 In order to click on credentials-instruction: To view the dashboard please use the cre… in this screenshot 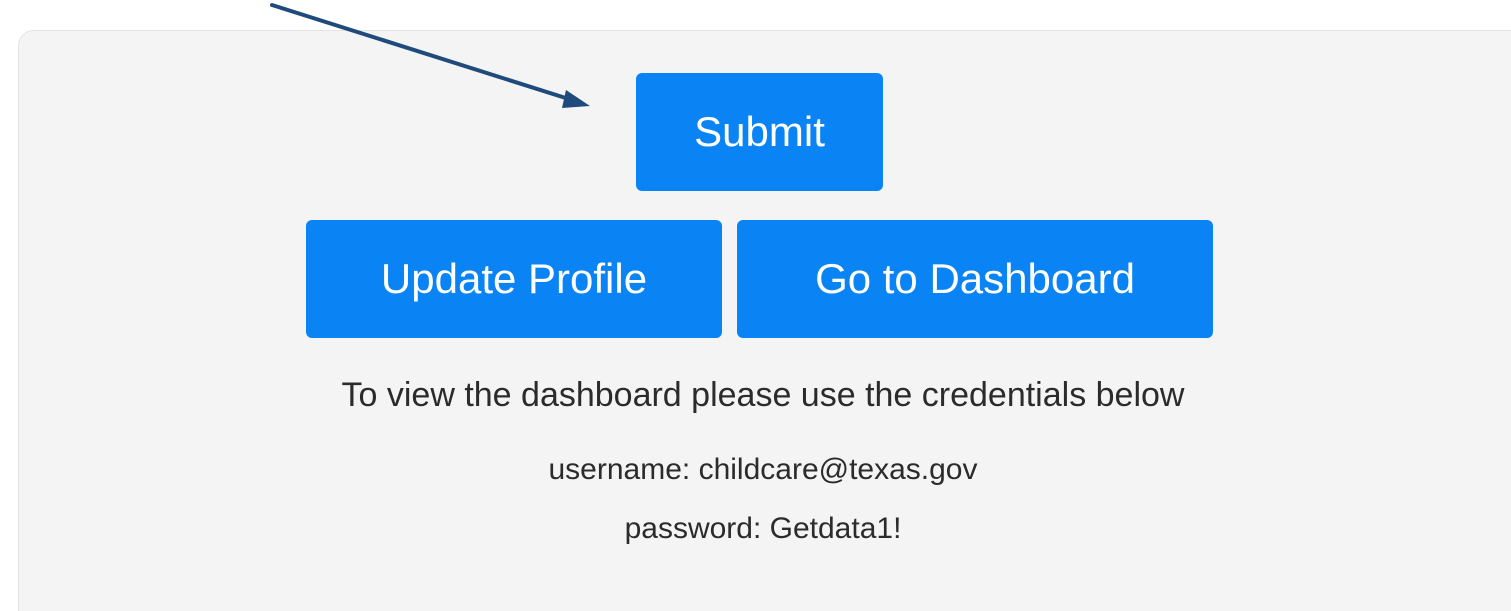, I will do `click(763, 395)`.